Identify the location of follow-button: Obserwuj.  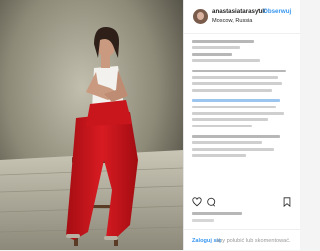
(277, 11).